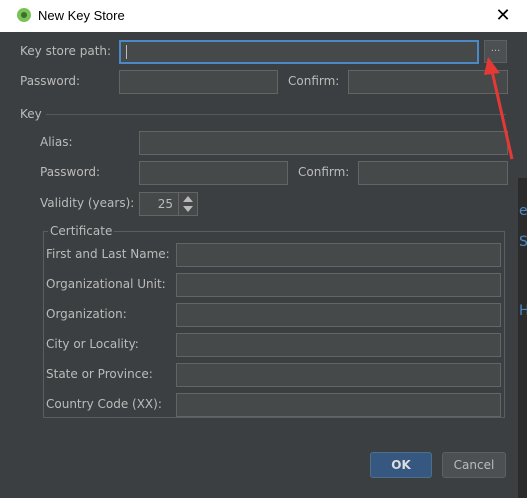 This screenshot has width=527, height=498. Describe the element at coordinates (503, 16) in the screenshot. I see `close-icon: ✕` at that location.